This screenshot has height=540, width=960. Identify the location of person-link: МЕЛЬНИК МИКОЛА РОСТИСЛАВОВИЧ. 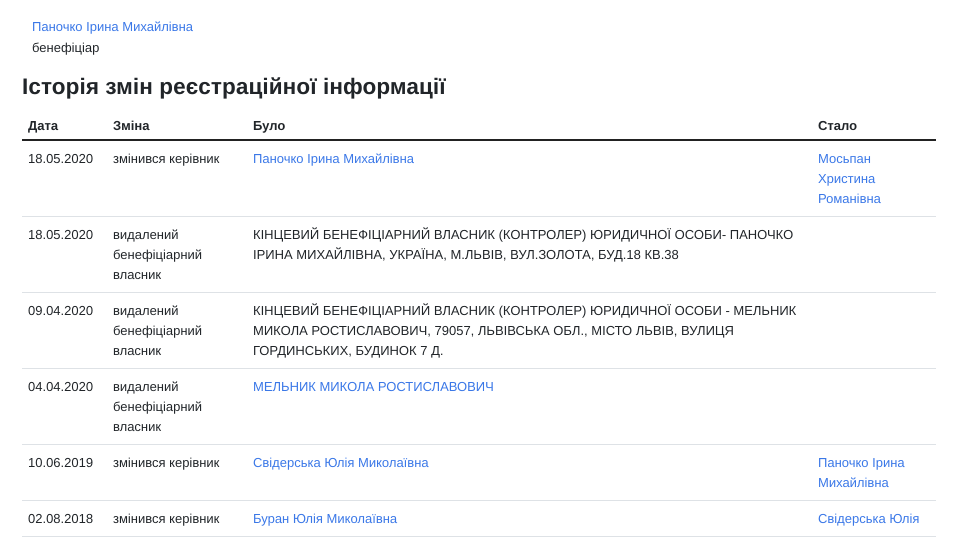
(529, 387).